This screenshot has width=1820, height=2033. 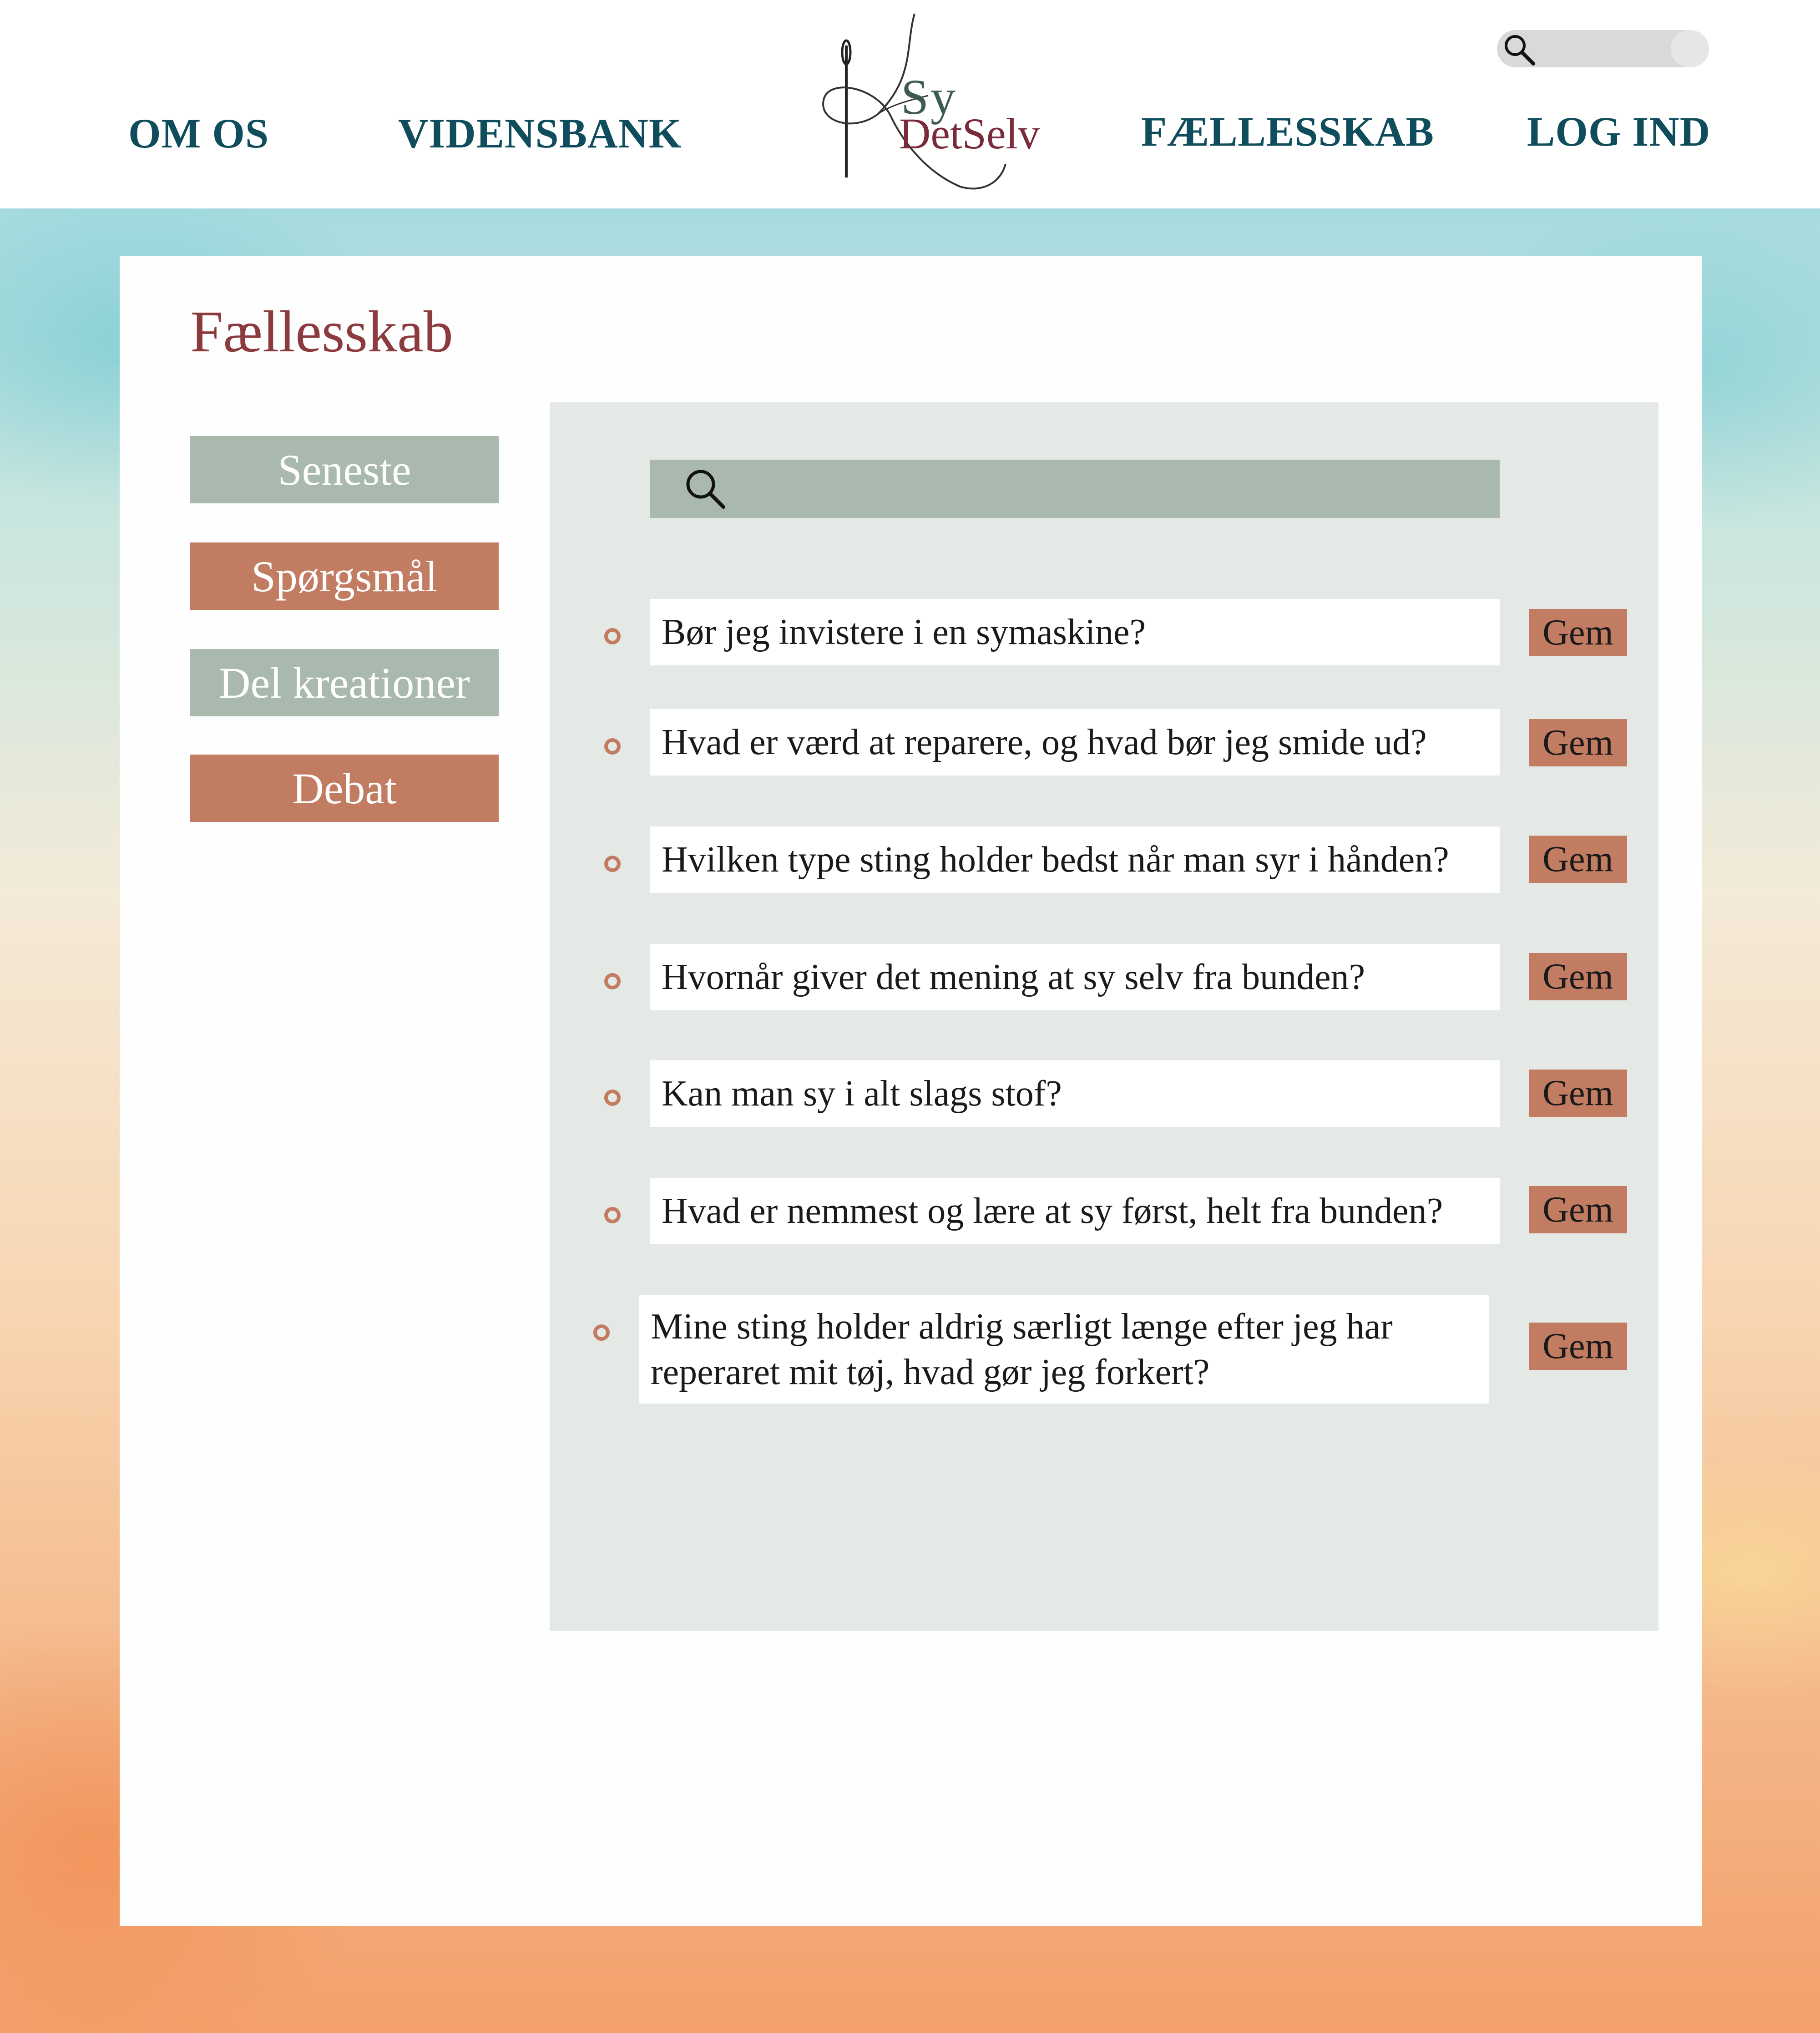 What do you see at coordinates (321, 332) in the screenshot?
I see `page-title: Fællesskab` at bounding box center [321, 332].